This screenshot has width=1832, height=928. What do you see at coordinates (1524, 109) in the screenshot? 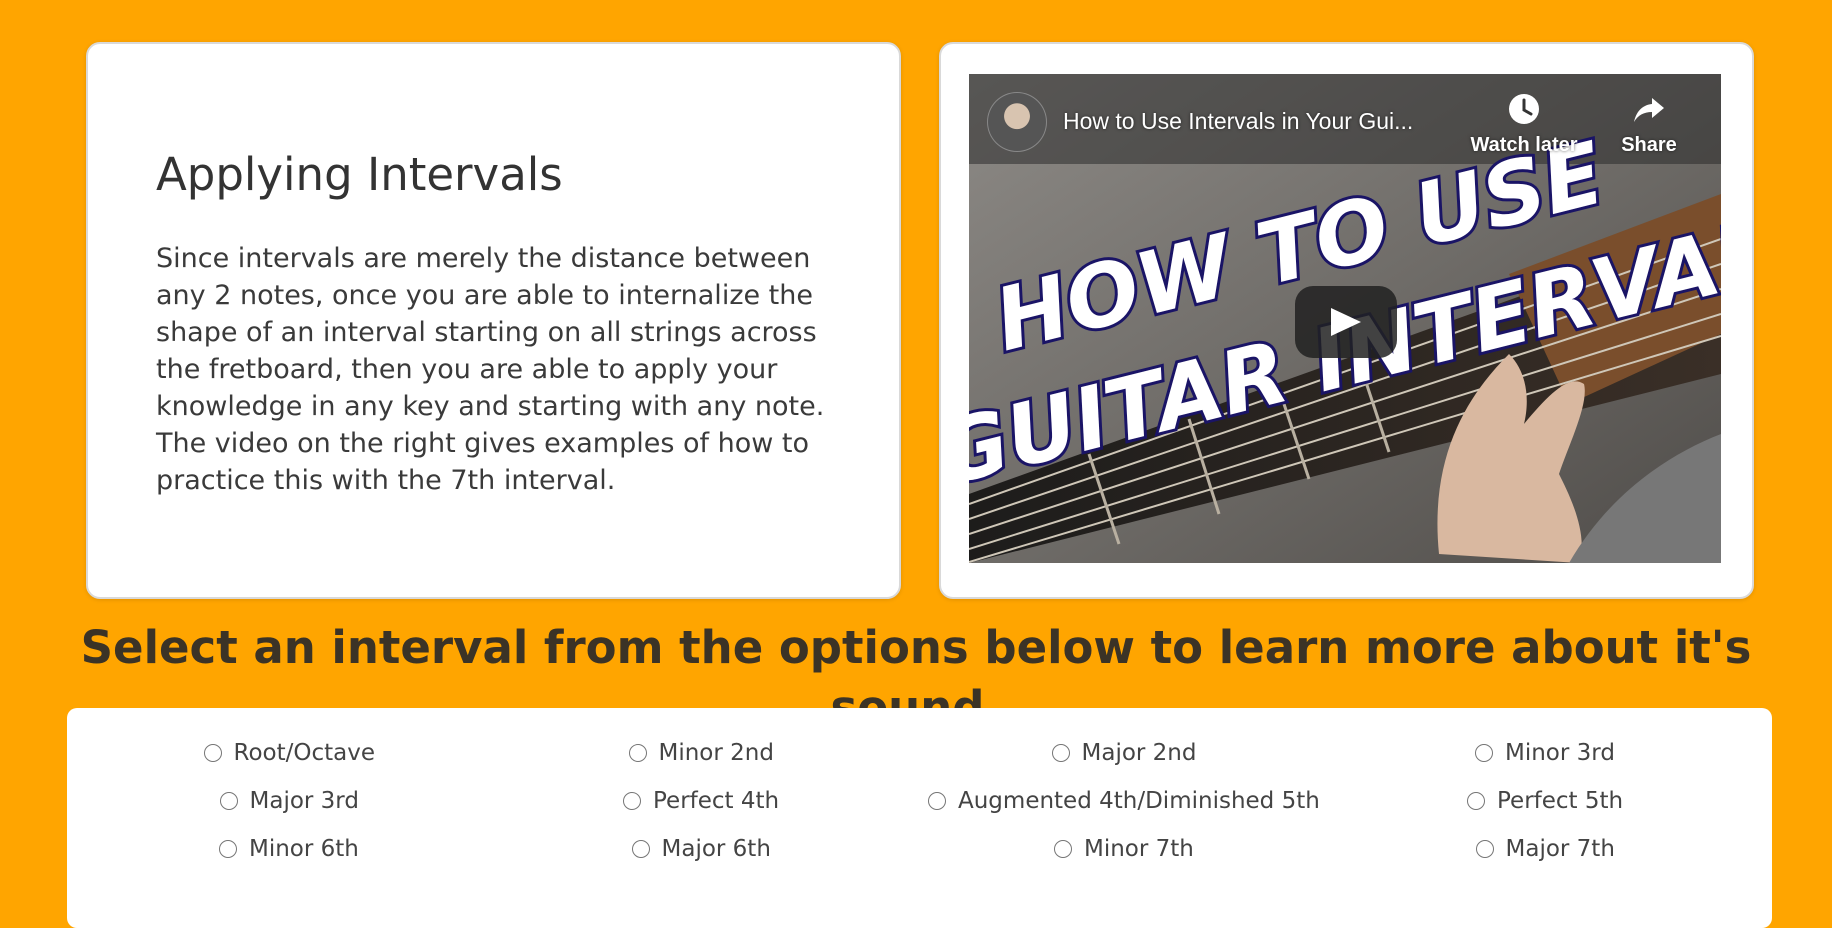
I see `clock-icon` at bounding box center [1524, 109].